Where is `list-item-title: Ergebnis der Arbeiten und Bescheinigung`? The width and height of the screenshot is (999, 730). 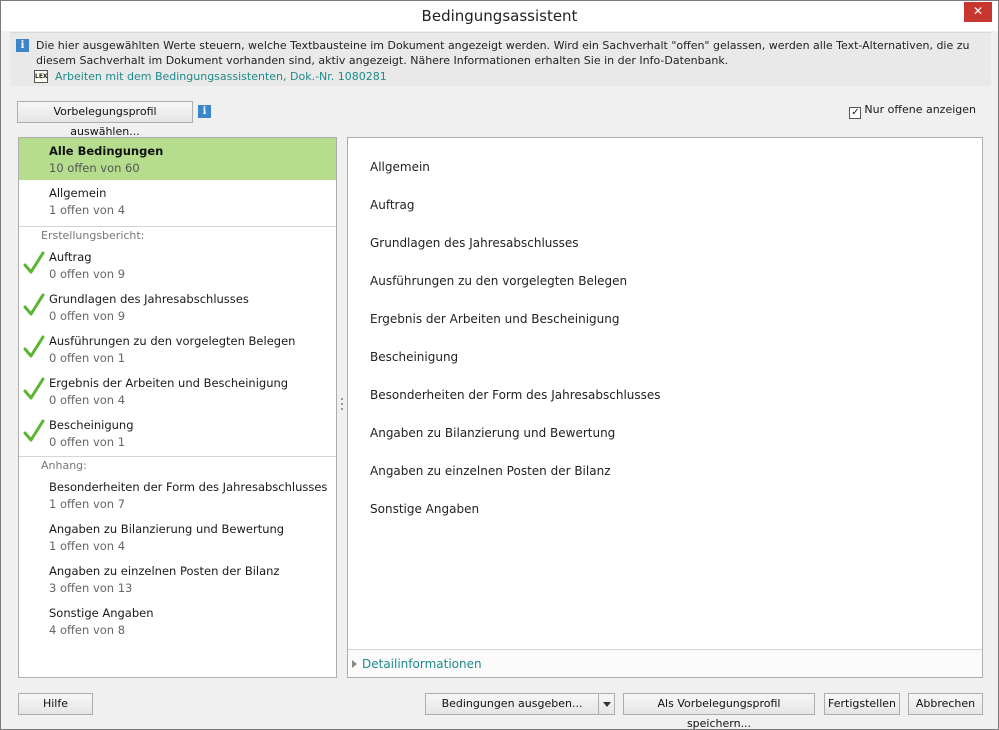
list-item-title: Ergebnis der Arbeiten und Bescheinigung is located at coordinates (169, 383).